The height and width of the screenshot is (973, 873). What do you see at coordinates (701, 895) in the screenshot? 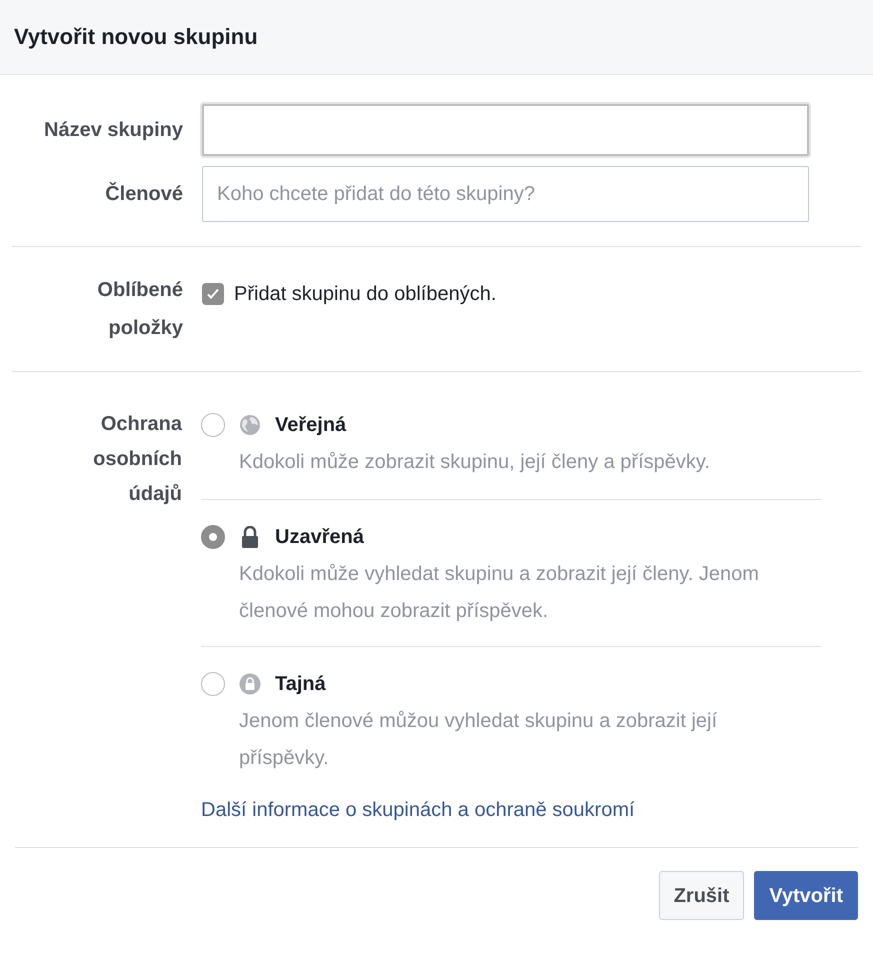
I see `cancel-button: Zrušit` at bounding box center [701, 895].